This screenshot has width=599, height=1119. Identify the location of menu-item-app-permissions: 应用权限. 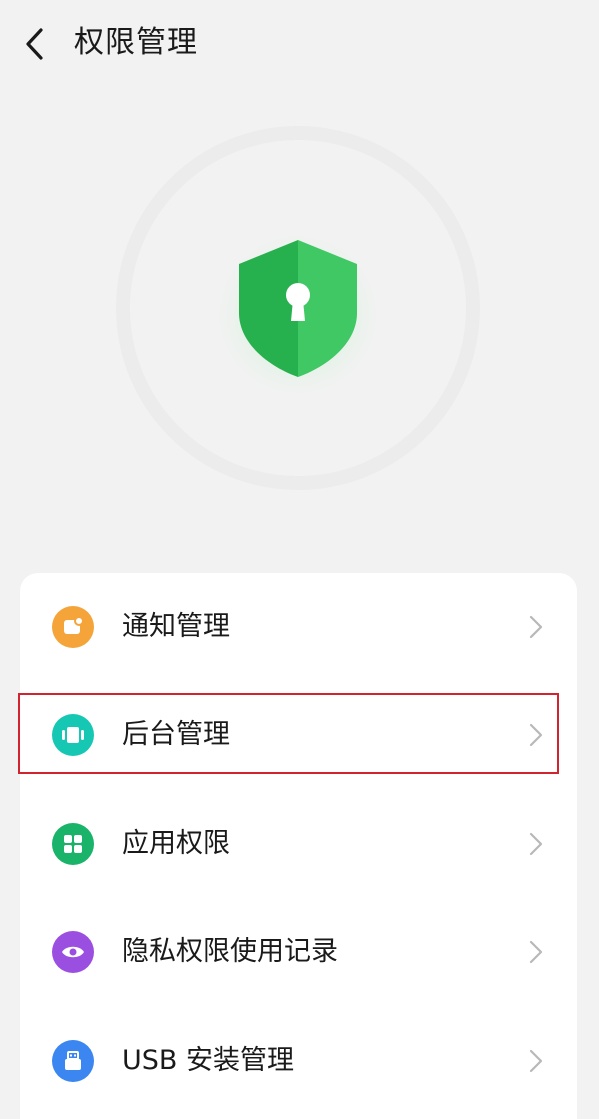
(298, 844).